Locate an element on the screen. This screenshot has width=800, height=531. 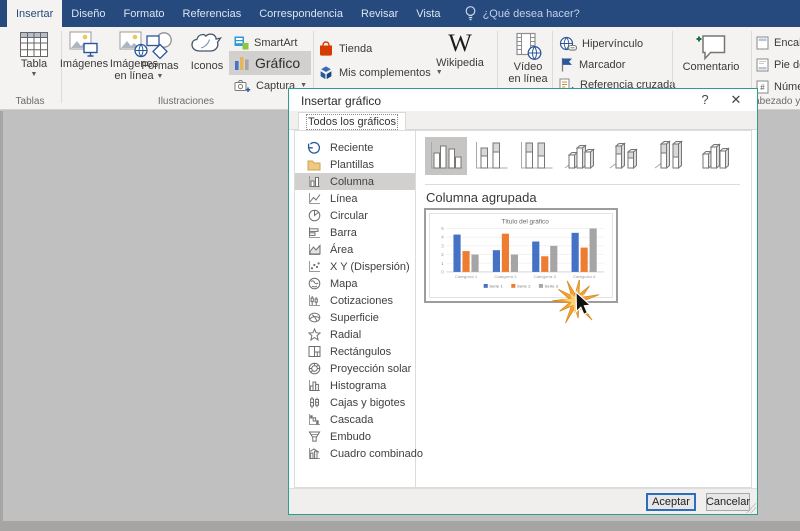
category-item-proyeccio-n-solar: Proyección solar is located at coordinates (355, 368).